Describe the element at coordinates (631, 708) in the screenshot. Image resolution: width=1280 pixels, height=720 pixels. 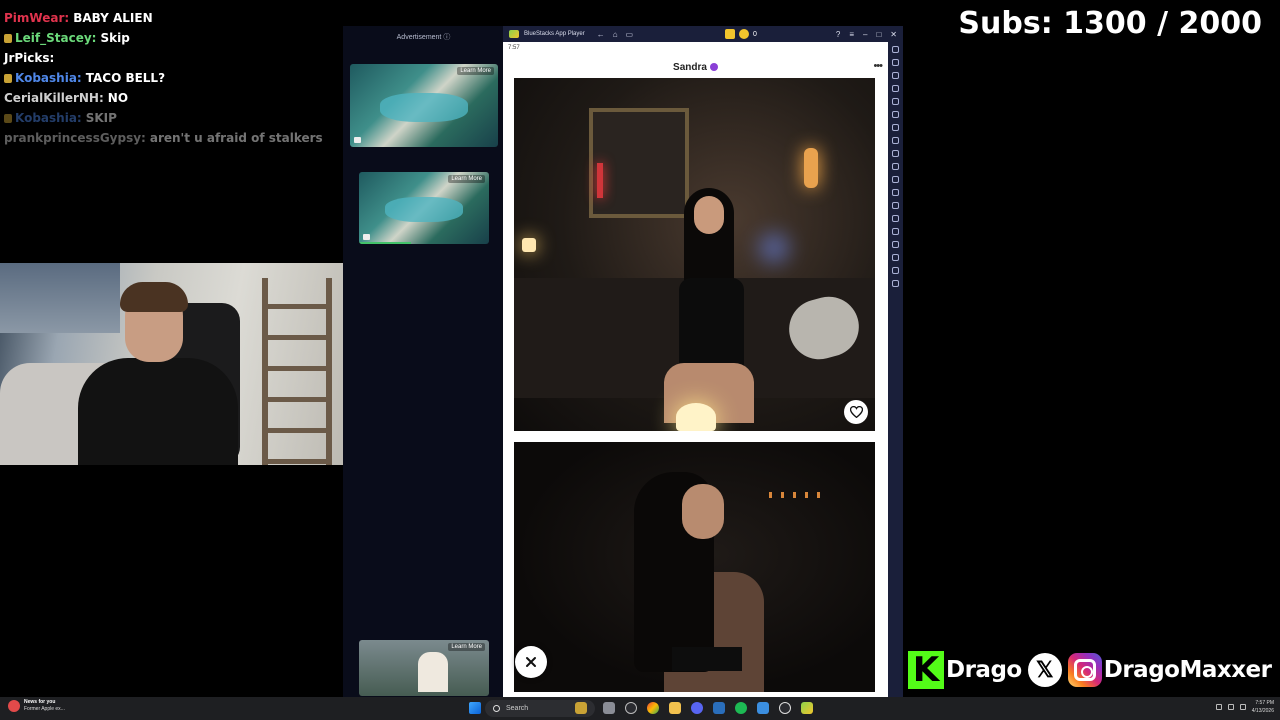
I see `github-icon` at that location.